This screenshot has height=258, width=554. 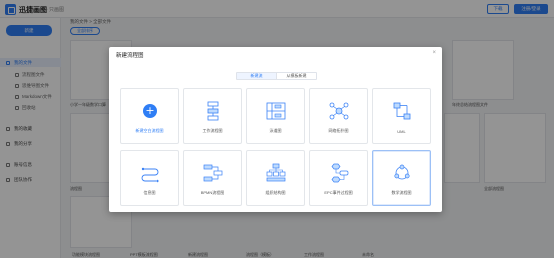 I want to click on tile-label: BPMN流程图, so click(x=212, y=192).